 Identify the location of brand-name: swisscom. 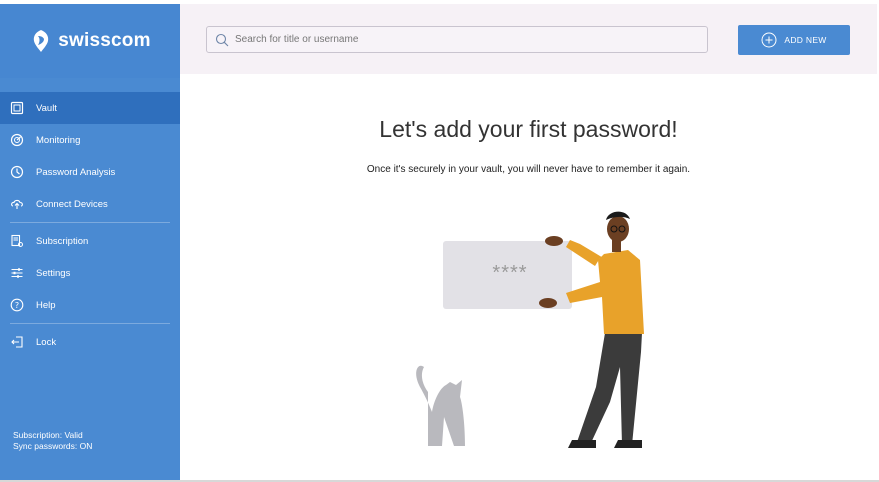
(104, 40).